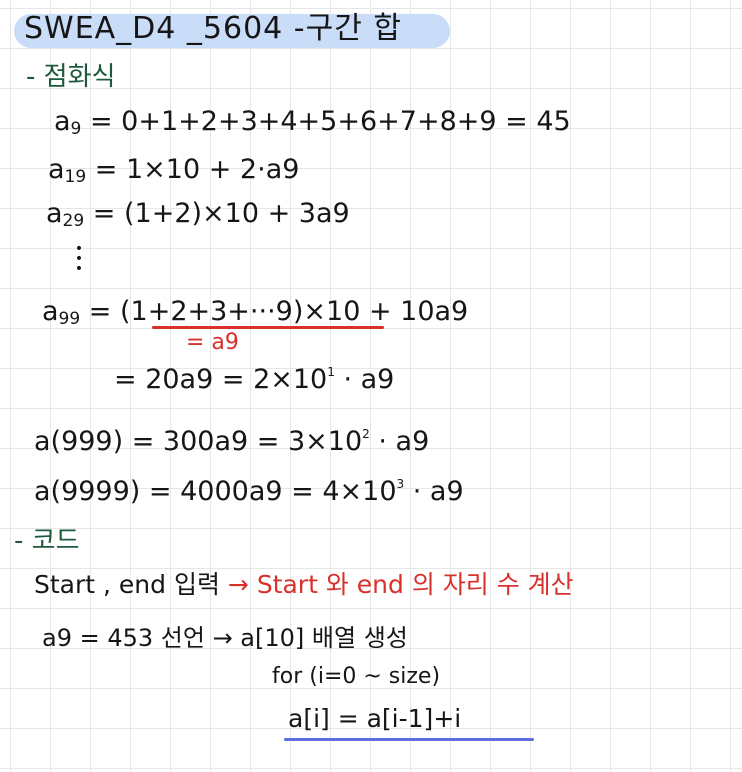  What do you see at coordinates (400, 484) in the screenshot?
I see `equation-a9999-exp: 3` at bounding box center [400, 484].